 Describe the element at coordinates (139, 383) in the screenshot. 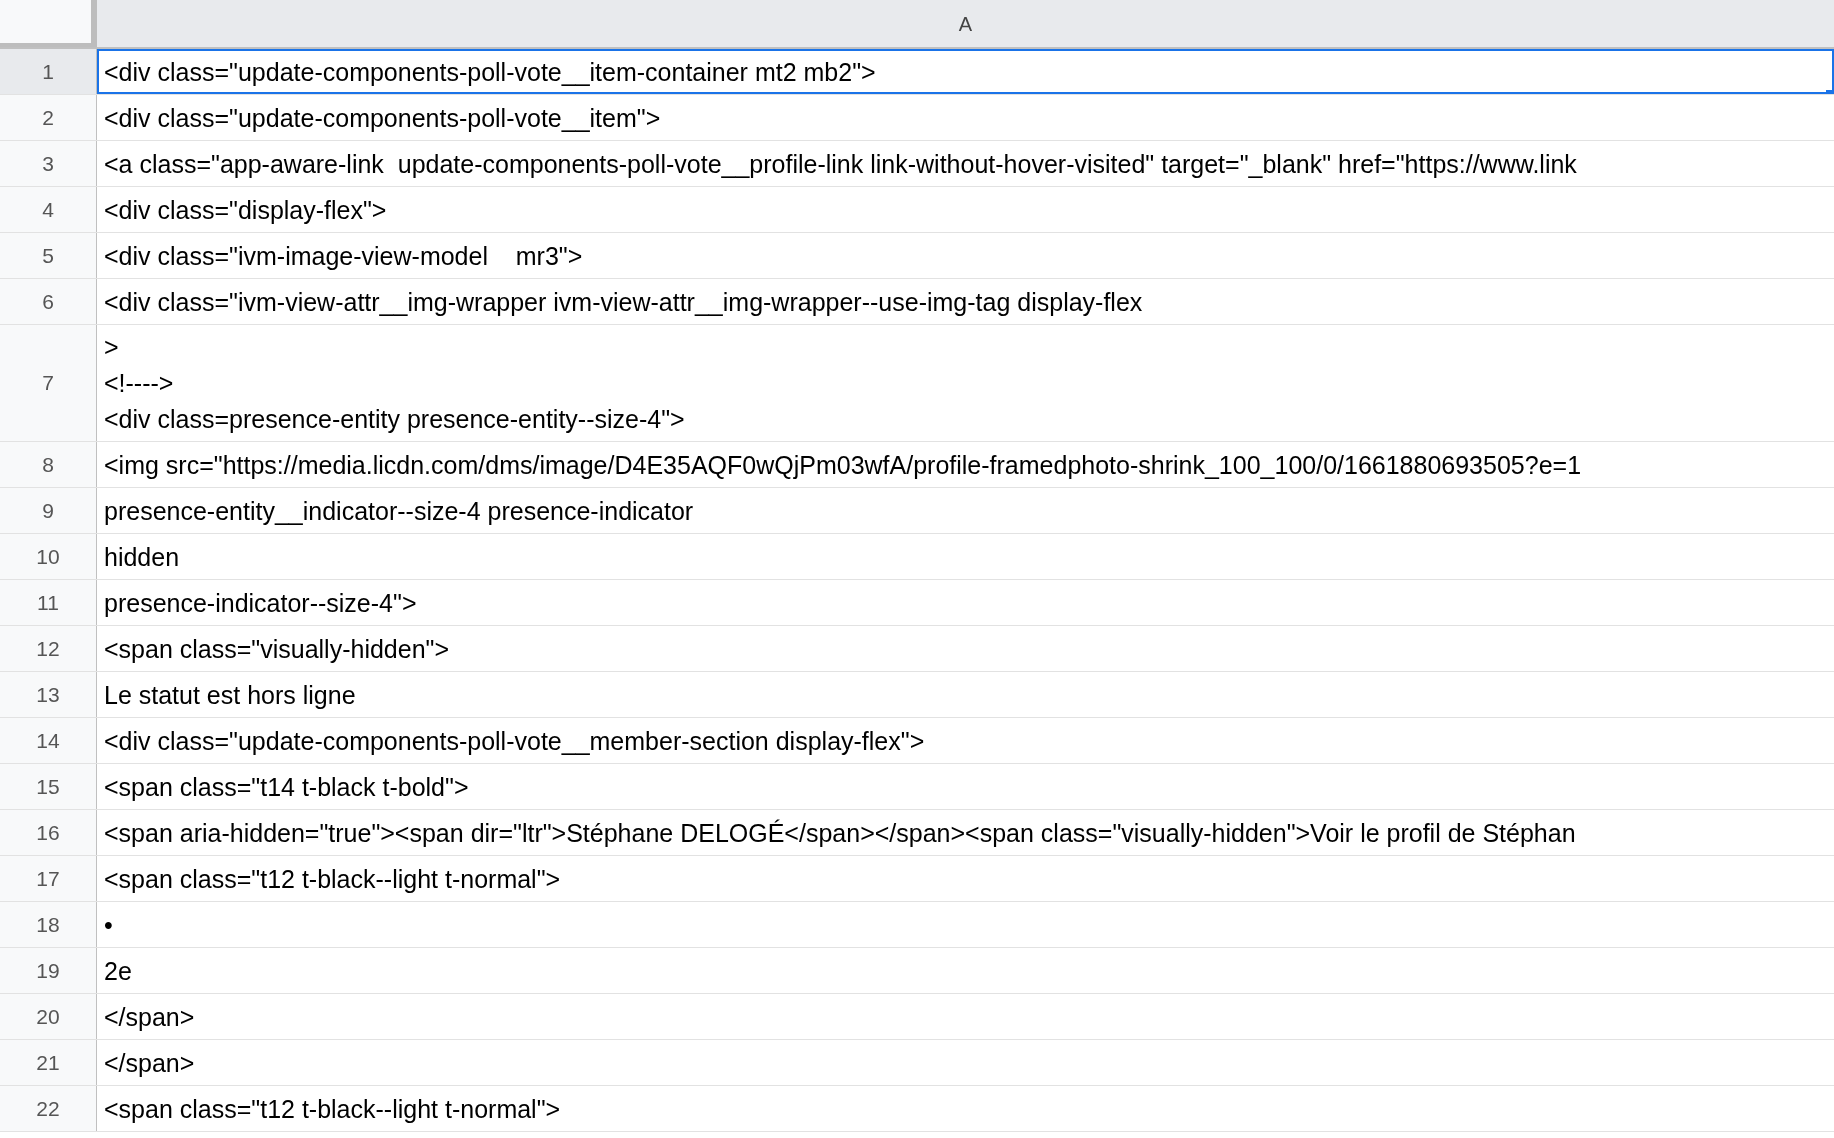

I see `cell-text: <!---->` at that location.